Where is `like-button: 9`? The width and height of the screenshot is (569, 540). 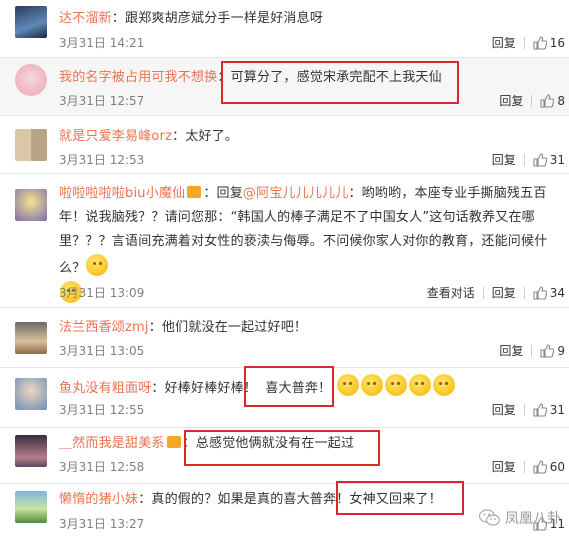 like-button: 9 is located at coordinates (552, 351).